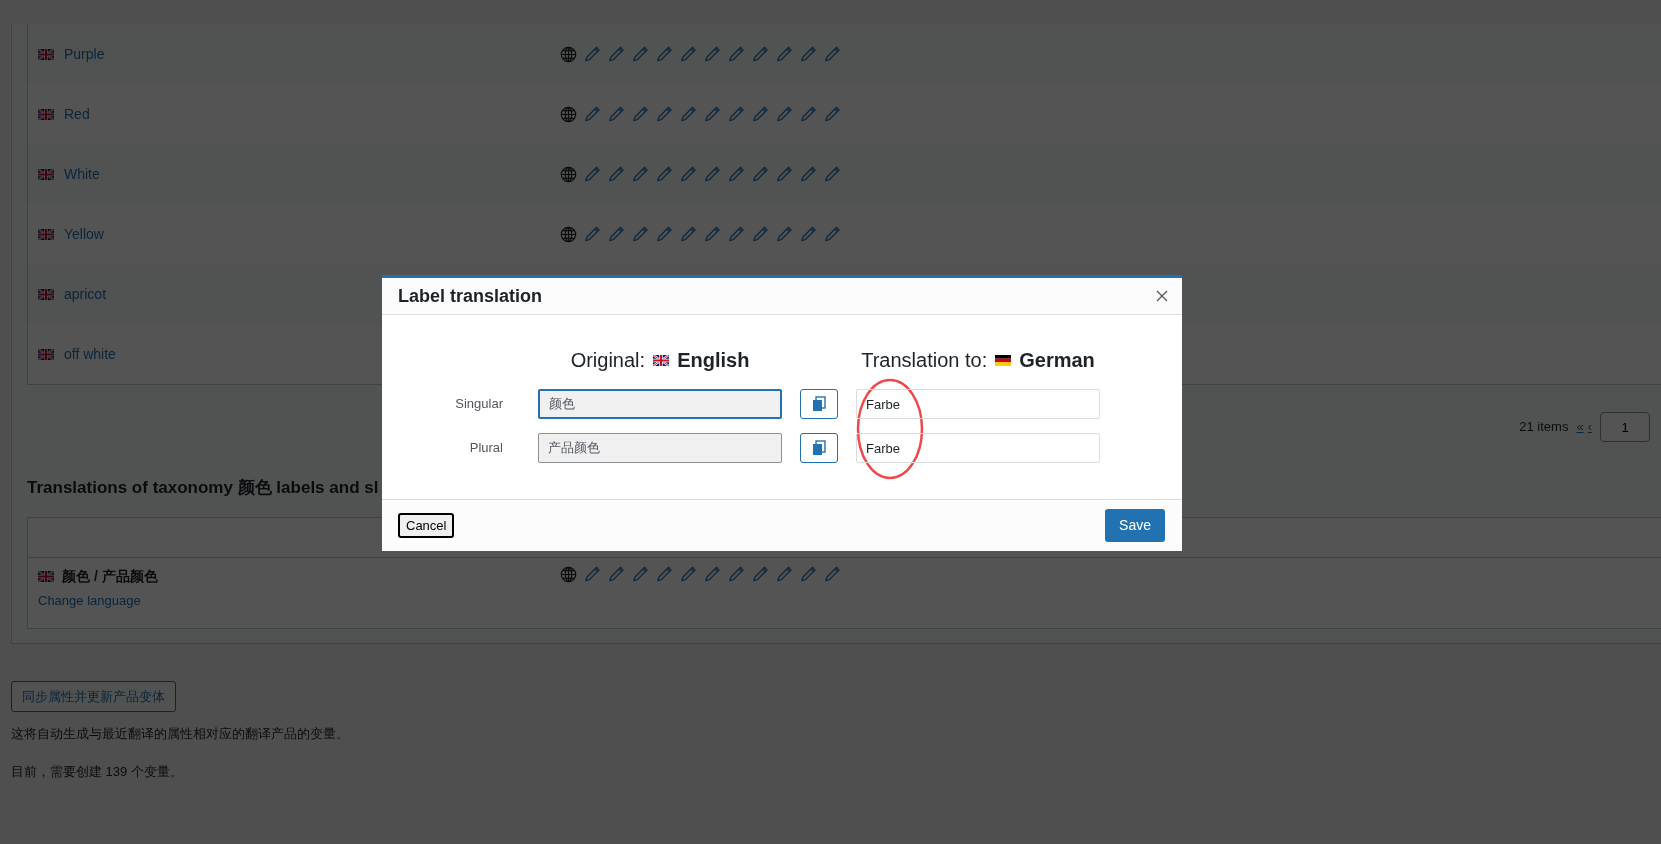 Image resolution: width=1661 pixels, height=844 pixels. Describe the element at coordinates (1003, 360) in the screenshot. I see `germany-flag-icon` at that location.